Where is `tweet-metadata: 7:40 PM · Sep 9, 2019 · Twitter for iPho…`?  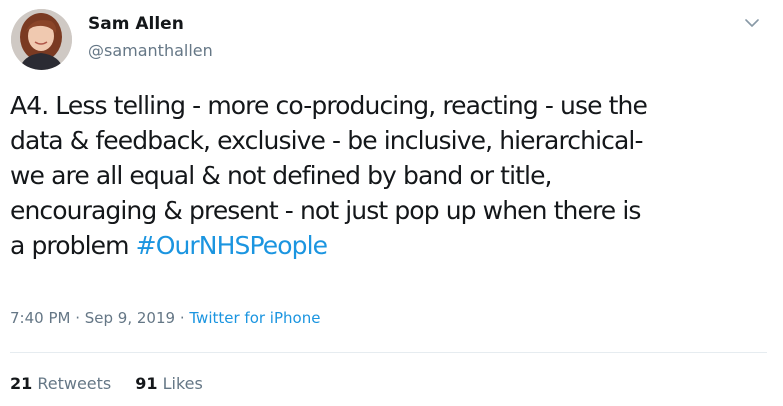 tweet-metadata: 7:40 PM · Sep 9, 2019 · Twitter for iPho… is located at coordinates (165, 318).